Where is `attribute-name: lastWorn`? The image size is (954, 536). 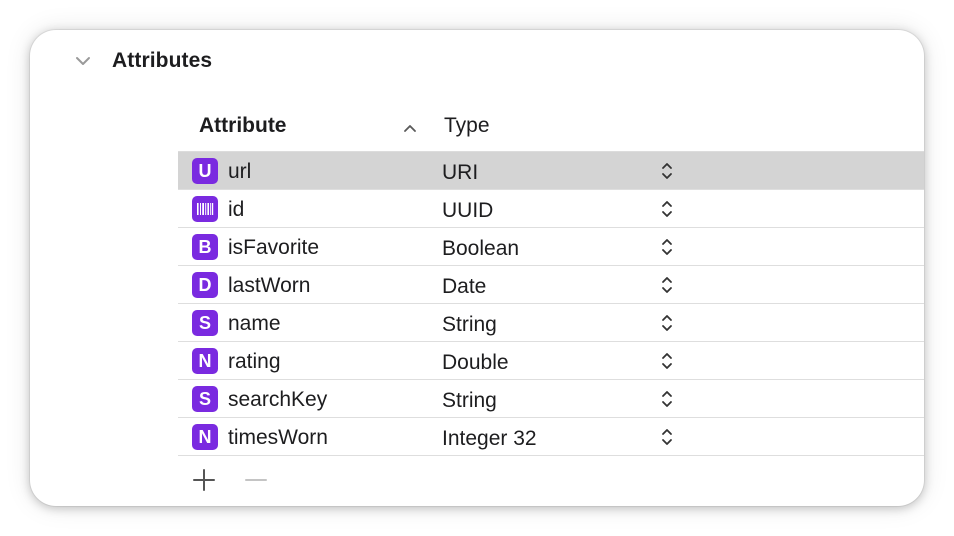 attribute-name: lastWorn is located at coordinates (269, 286).